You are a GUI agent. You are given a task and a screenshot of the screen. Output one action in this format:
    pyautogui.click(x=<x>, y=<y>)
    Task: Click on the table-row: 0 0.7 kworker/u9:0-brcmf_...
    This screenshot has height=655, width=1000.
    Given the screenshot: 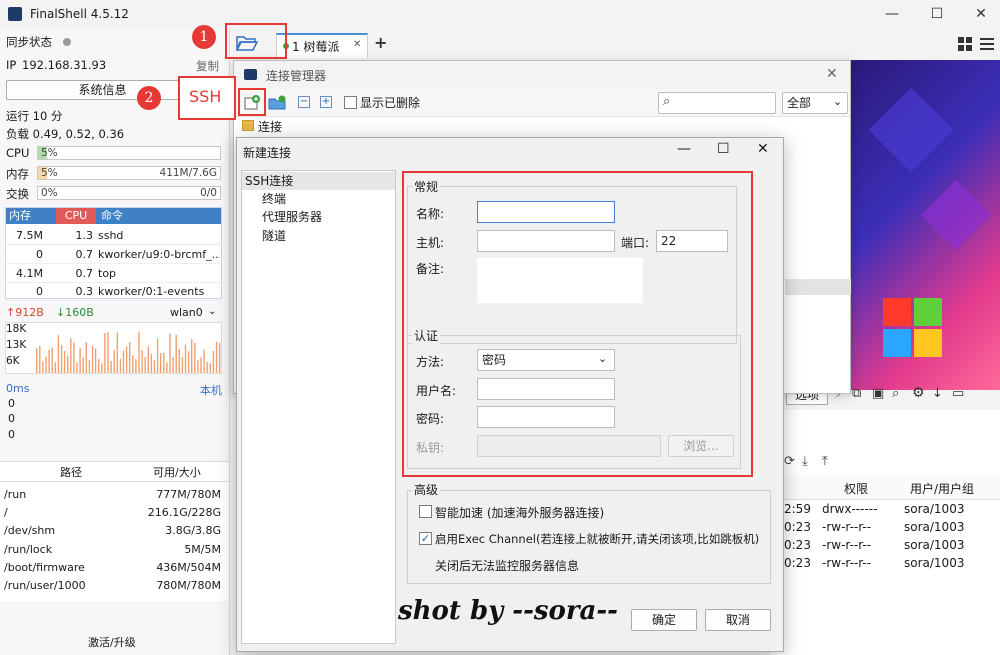 What is the action you would take?
    pyautogui.click(x=113, y=254)
    